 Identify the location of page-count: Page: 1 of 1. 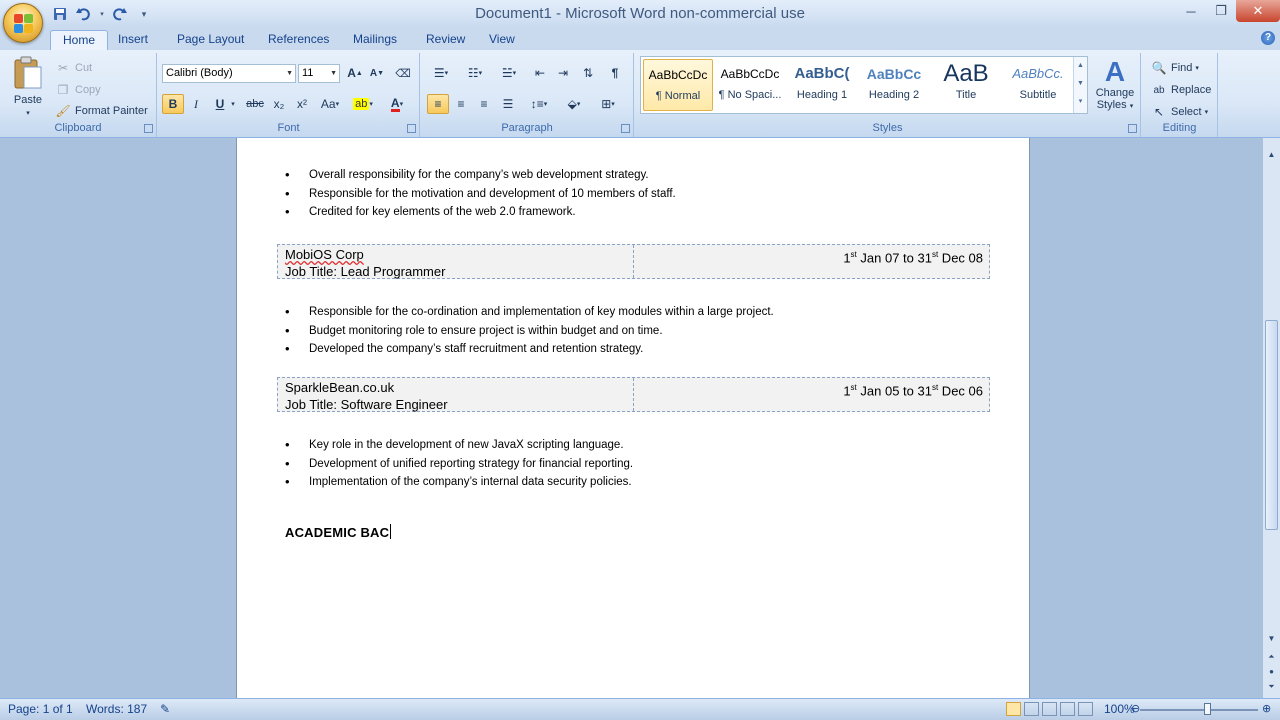
(40, 709).